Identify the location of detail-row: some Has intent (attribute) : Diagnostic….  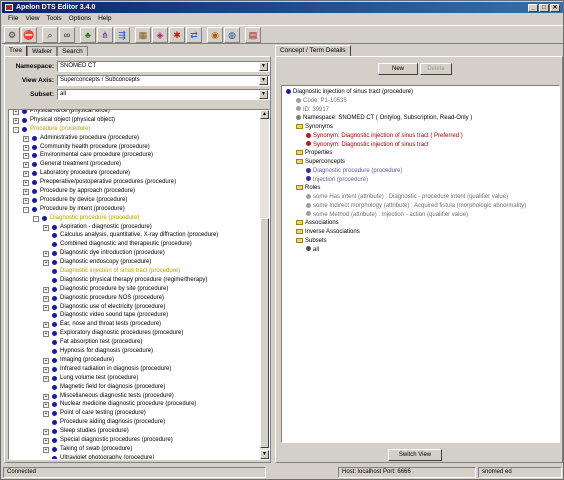
(407, 197).